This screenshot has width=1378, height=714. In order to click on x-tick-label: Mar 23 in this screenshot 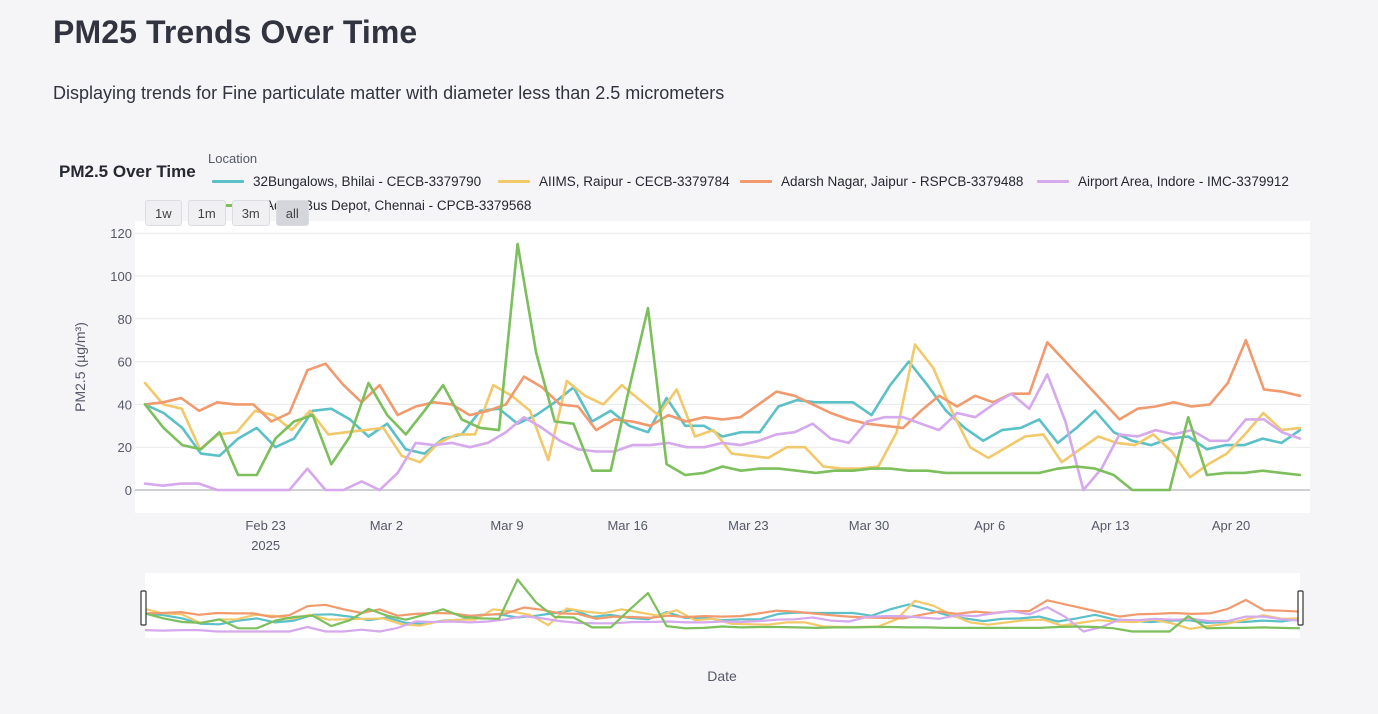, I will do `click(748, 525)`.